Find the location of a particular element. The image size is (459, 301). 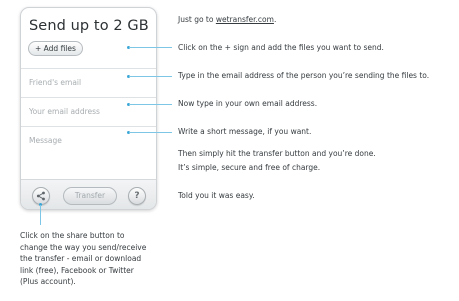

help-button: ? is located at coordinates (137, 196).